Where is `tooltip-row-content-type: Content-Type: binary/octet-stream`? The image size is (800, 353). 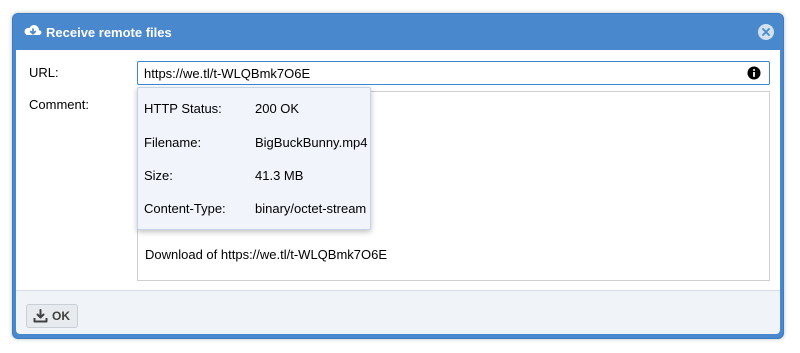 tooltip-row-content-type: Content-Type: binary/octet-stream is located at coordinates (255, 209).